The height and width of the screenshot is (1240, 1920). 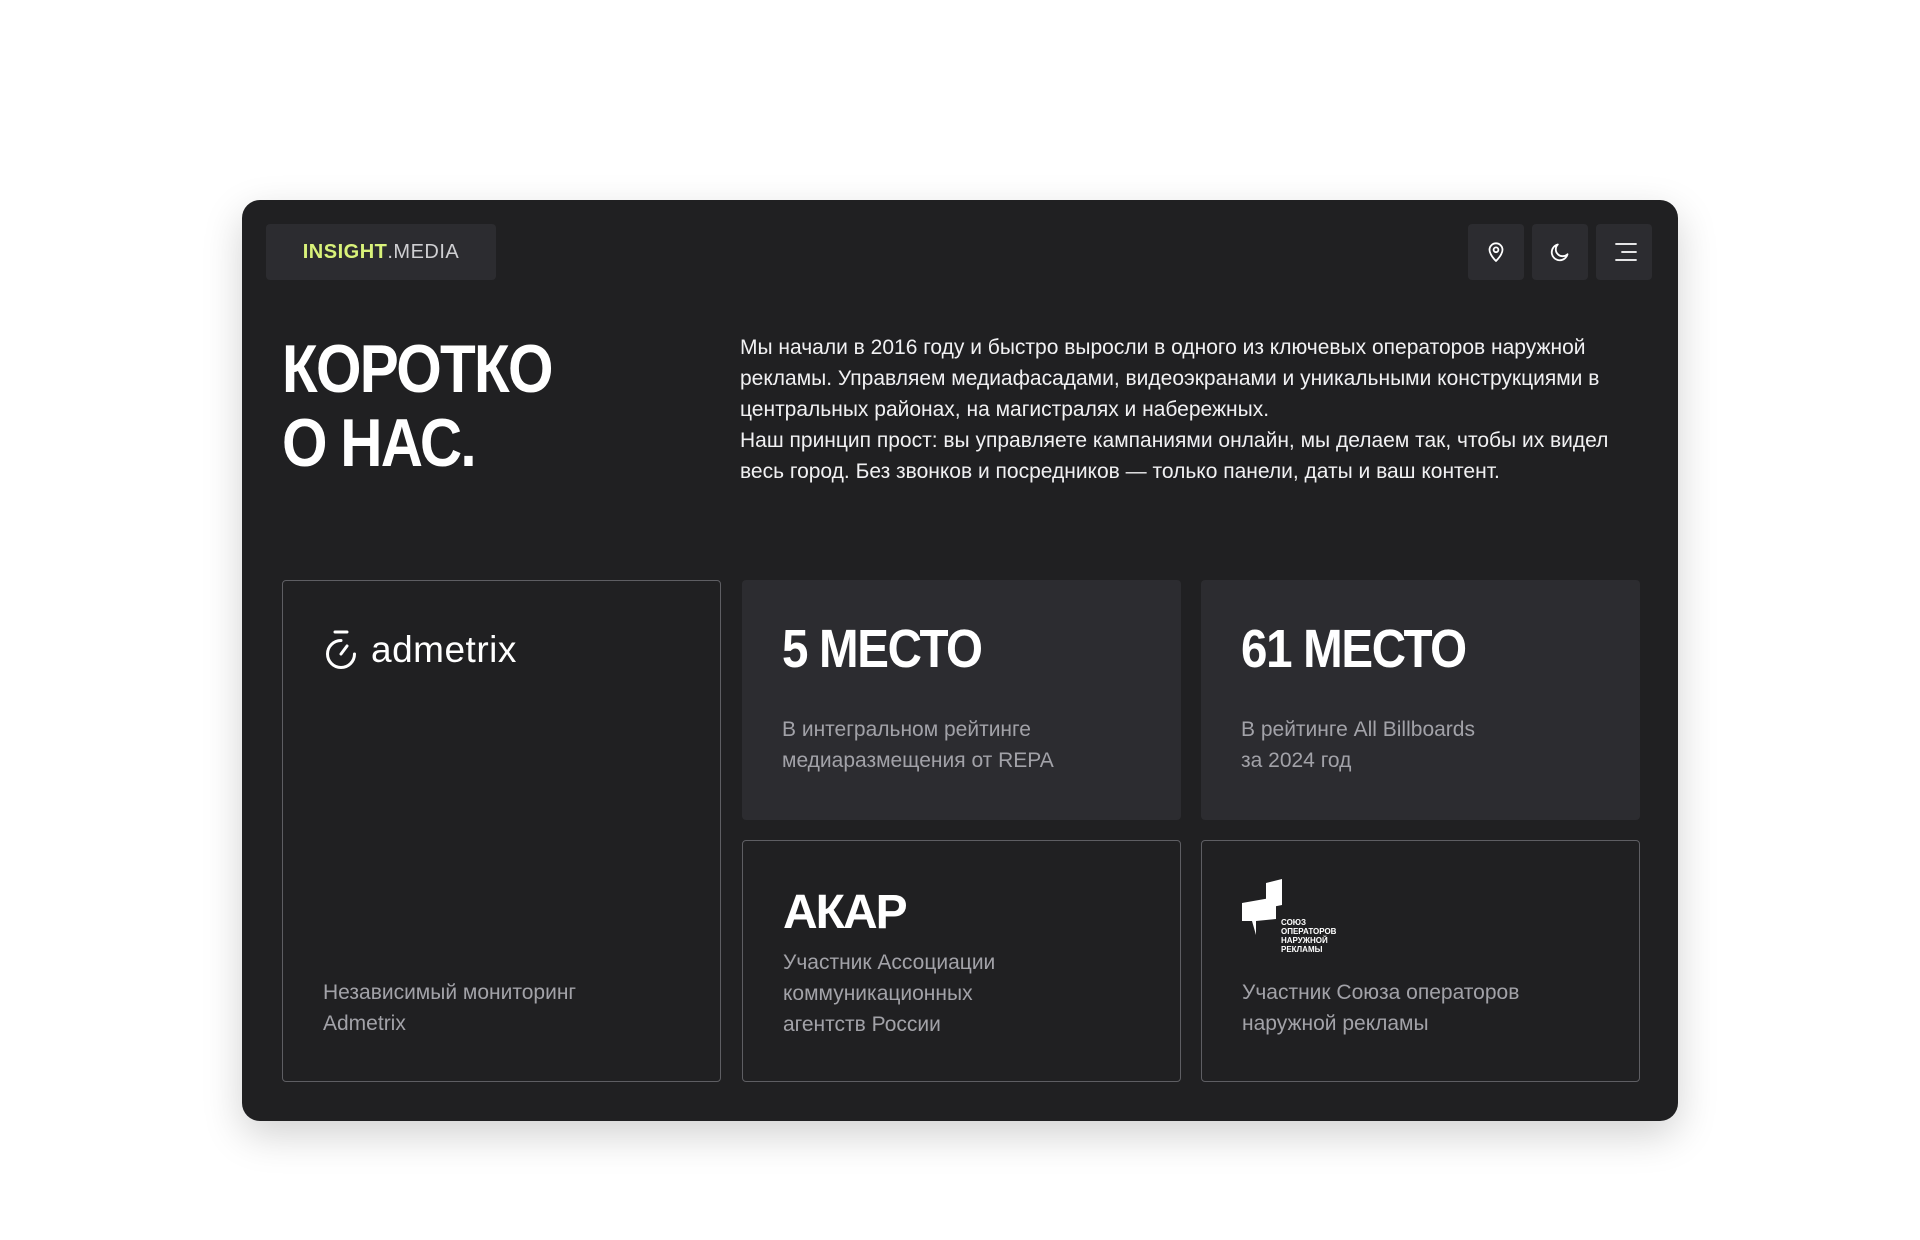 I want to click on brand-logo-rest: .MEDIA, so click(x=423, y=251).